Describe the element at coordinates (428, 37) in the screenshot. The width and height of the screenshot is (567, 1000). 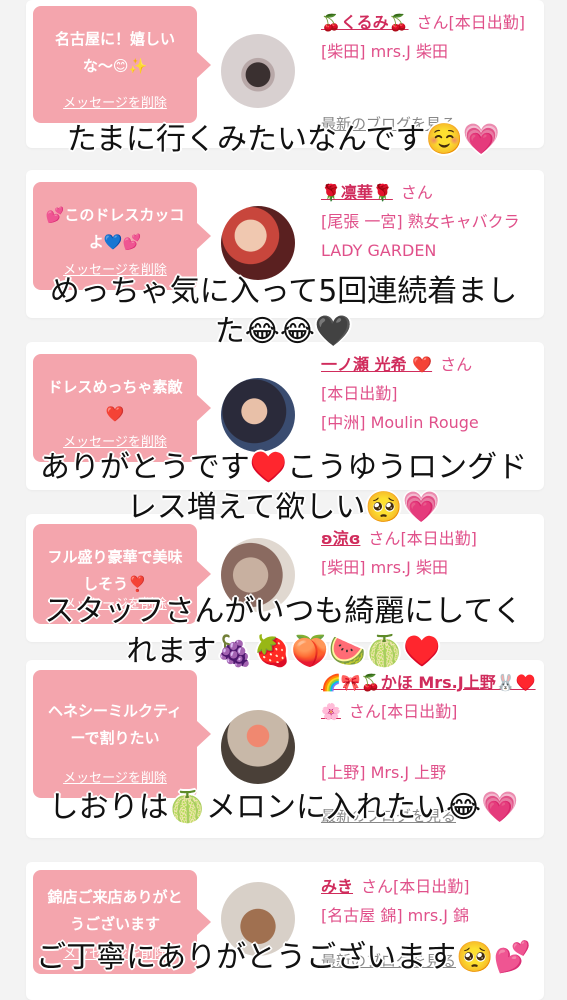
I see `cast-info: 🍒くるみ🍒 さん[本日出勤] [柴田] mrs.J 柴田` at that location.